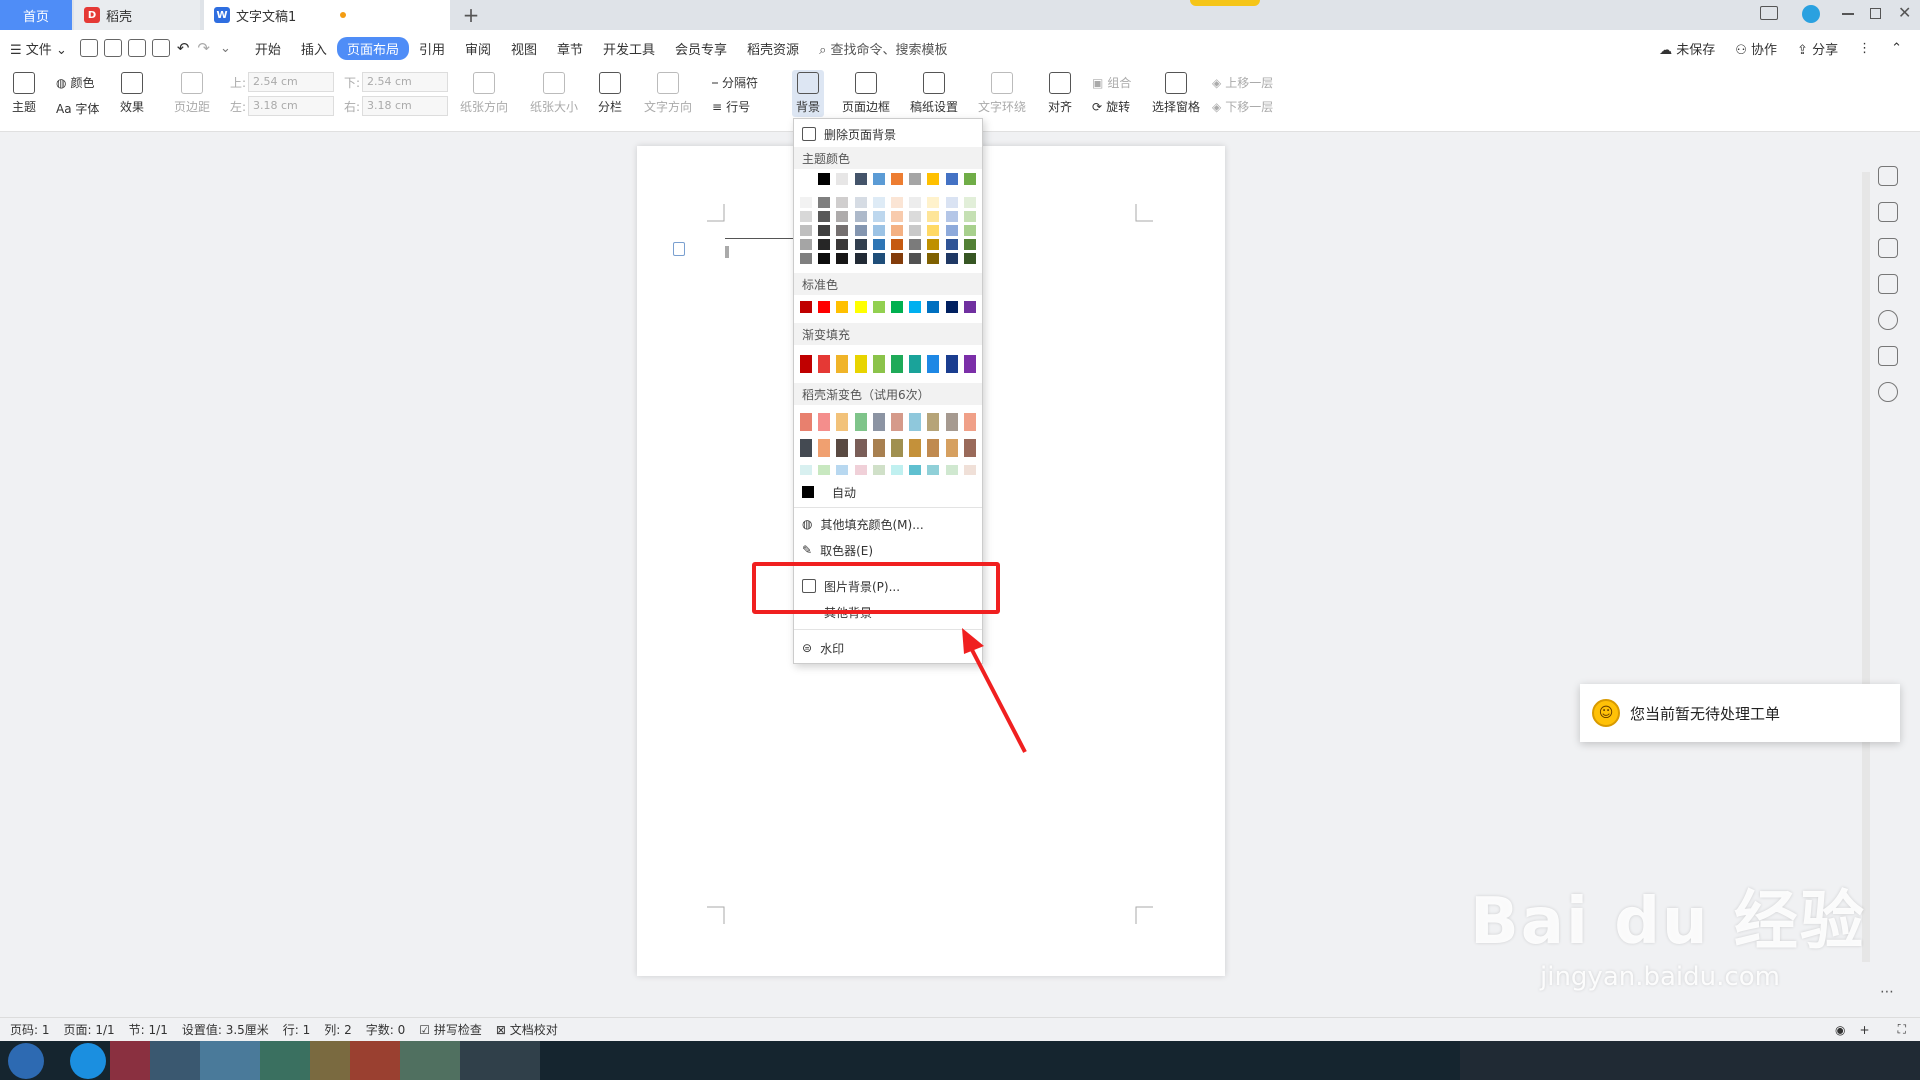  Describe the element at coordinates (1902, 1029) in the screenshot. I see `fullscreen-icon: ⛶` at that location.